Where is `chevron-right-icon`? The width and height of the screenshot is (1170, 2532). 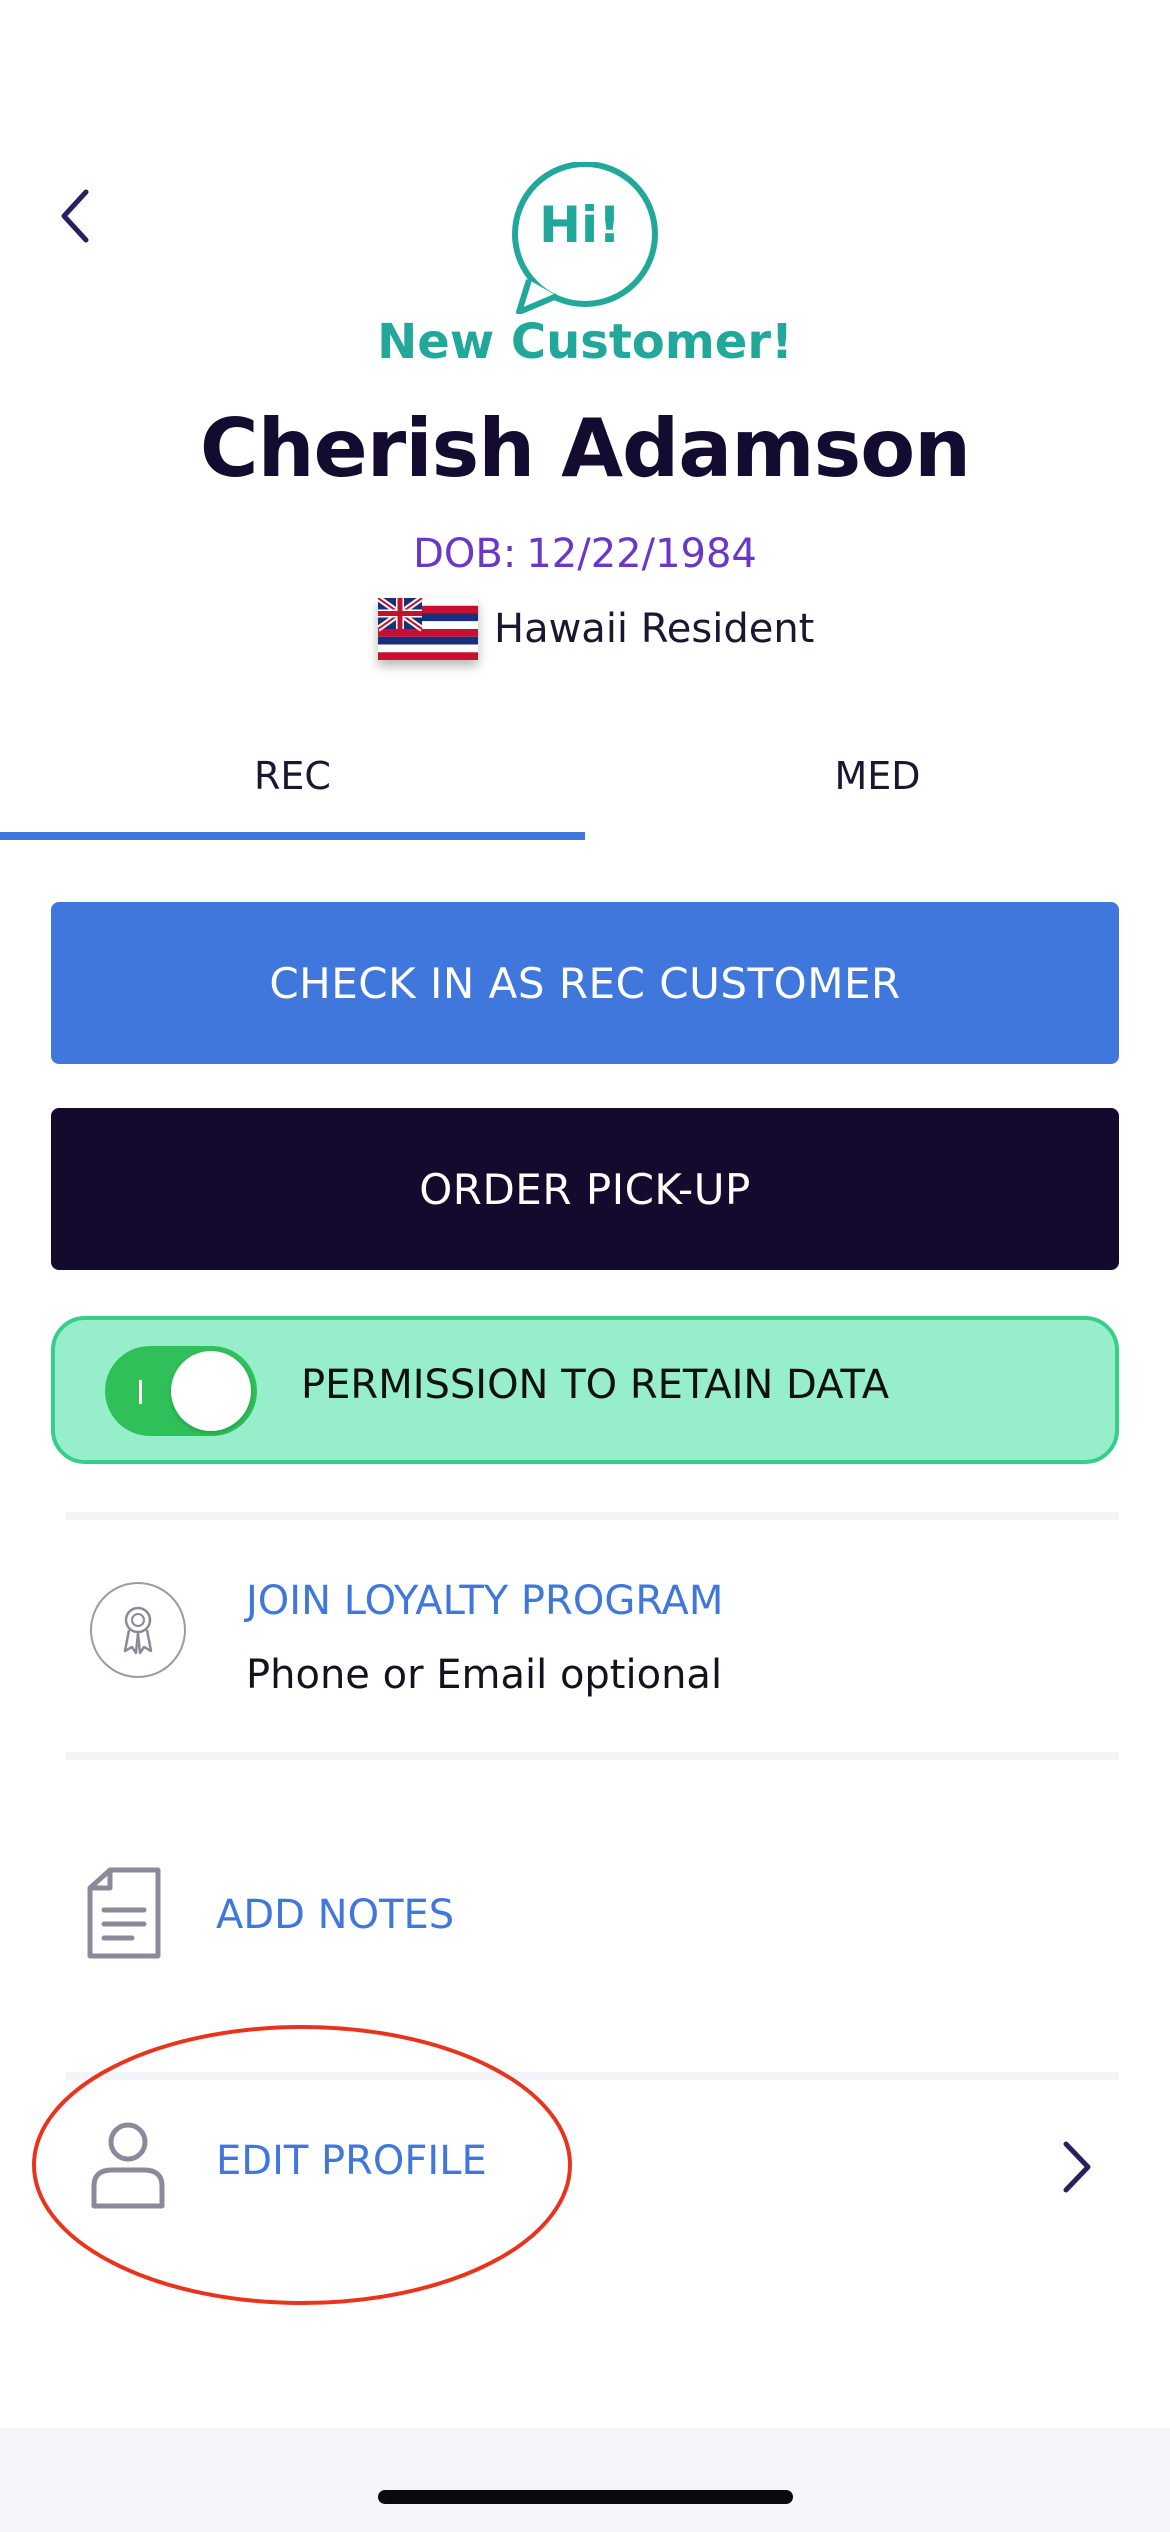
chevron-right-icon is located at coordinates (1077, 2167).